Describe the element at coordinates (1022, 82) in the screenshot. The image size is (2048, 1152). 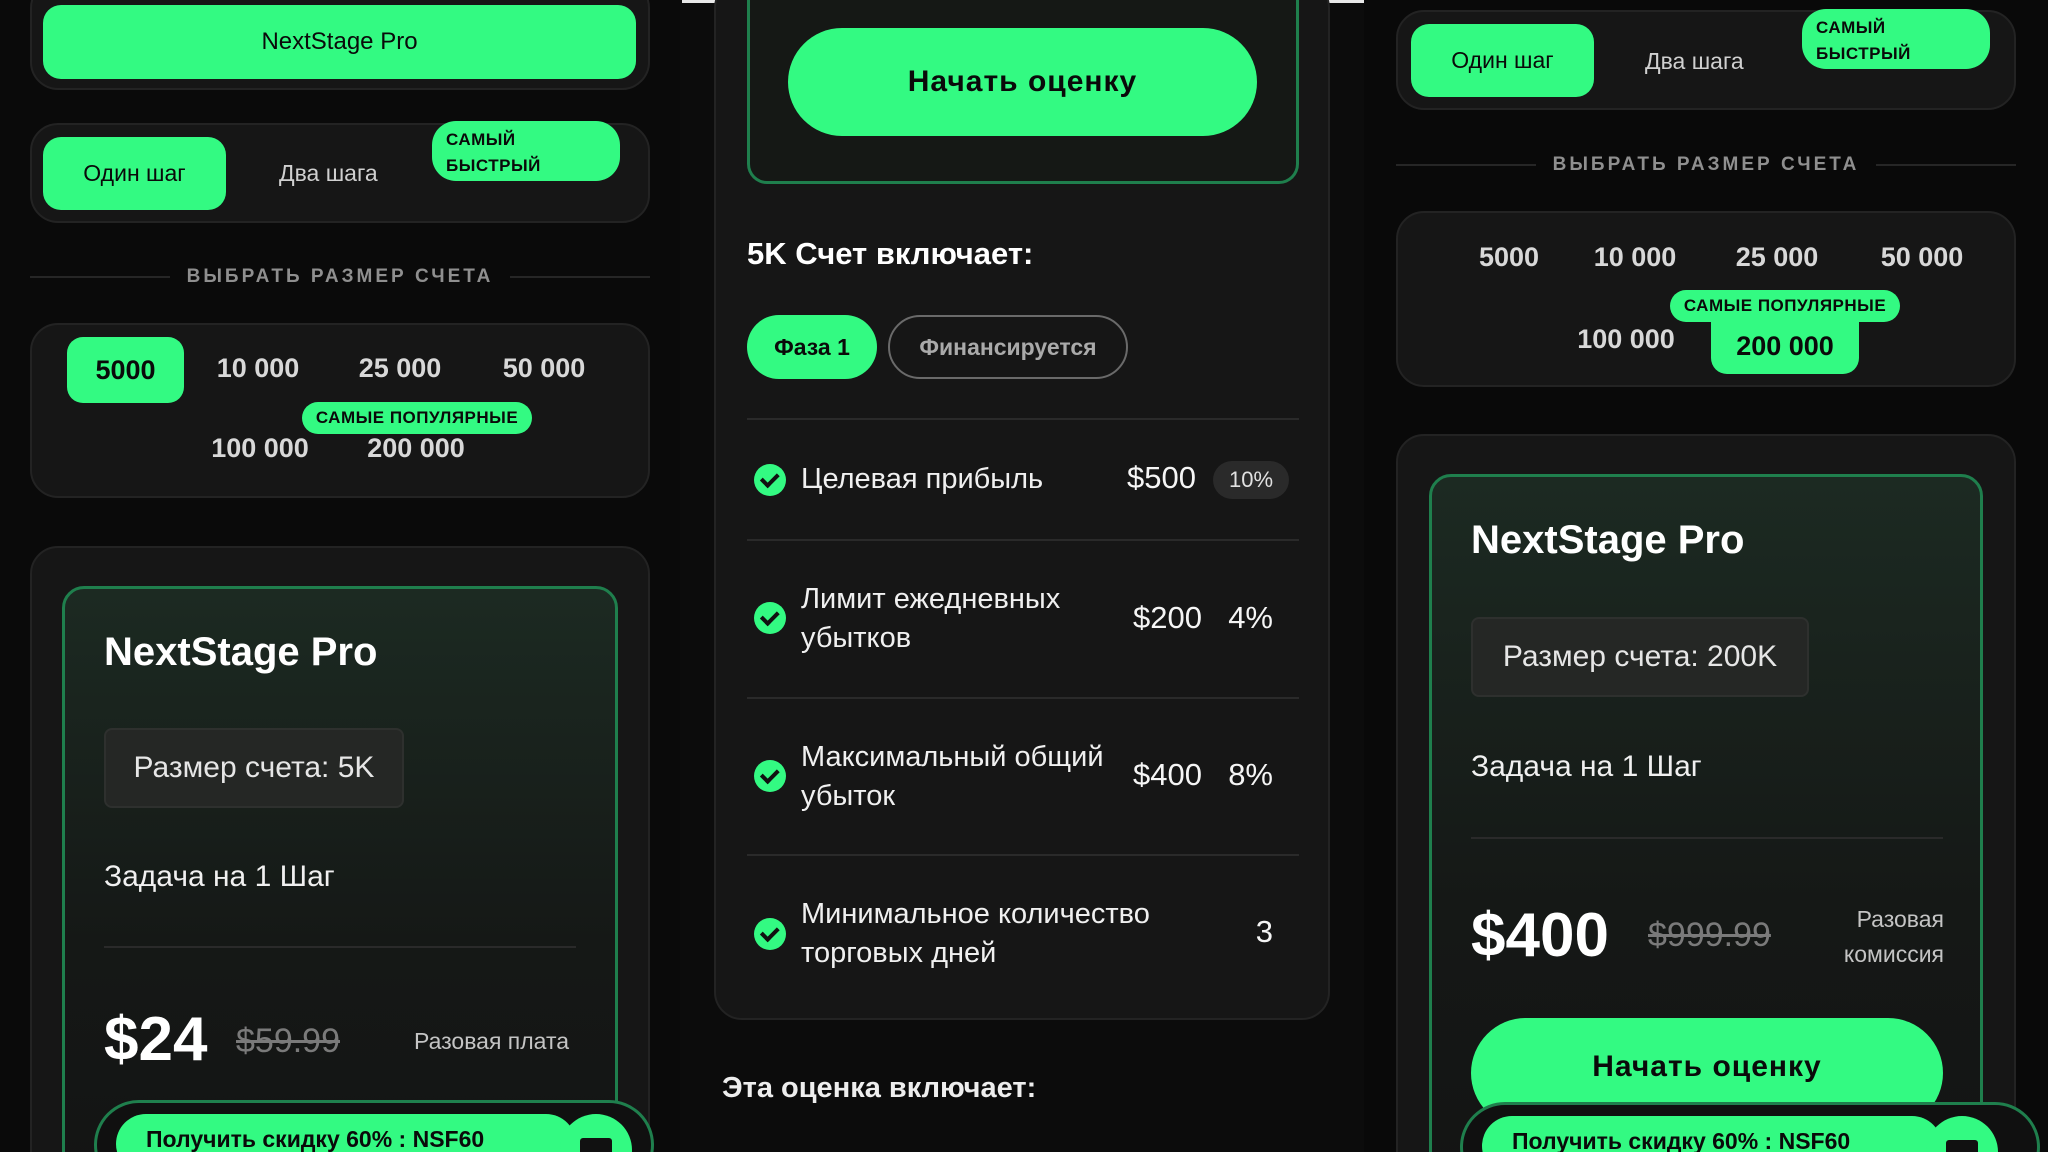
I see `start-assessment-button: Начать оценку` at that location.